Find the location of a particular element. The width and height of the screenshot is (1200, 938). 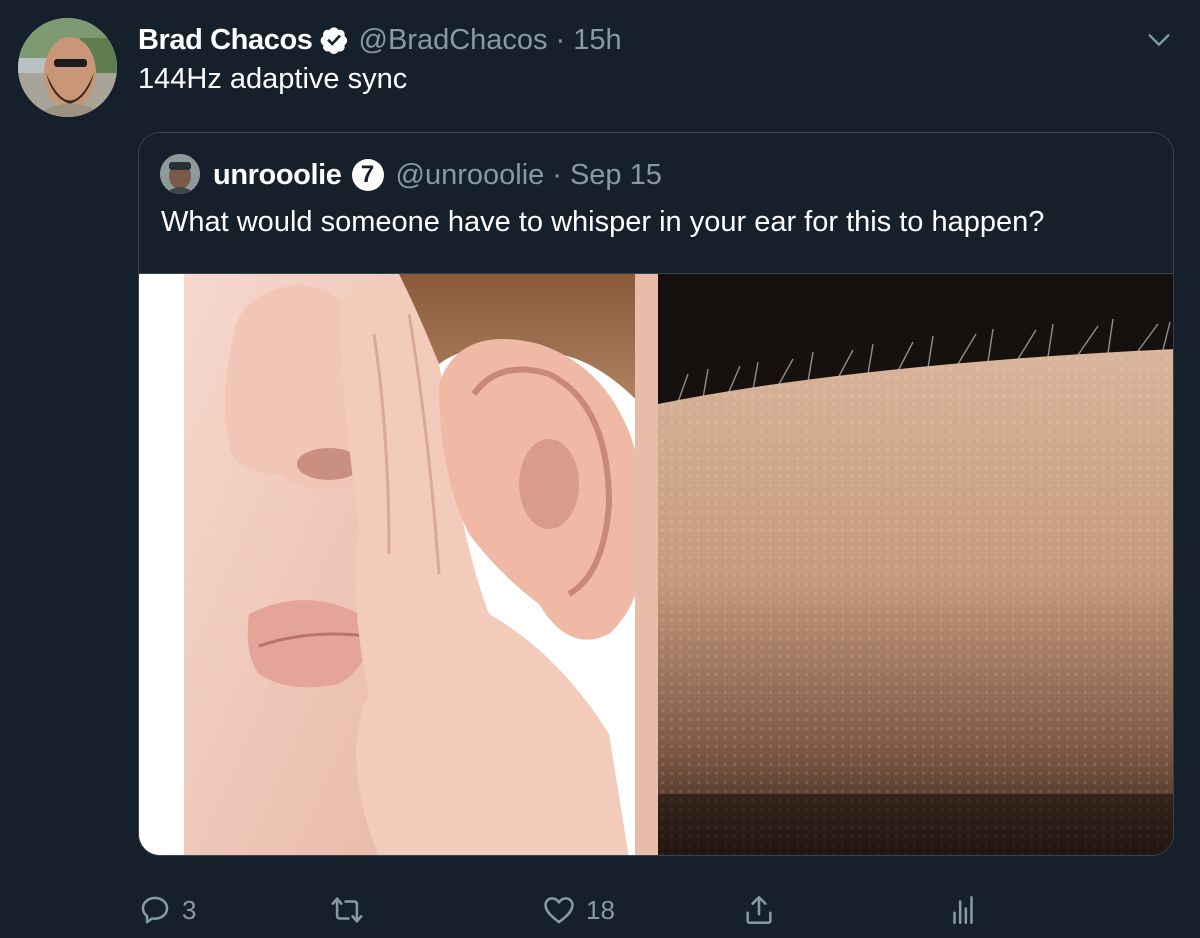

quoted-author-badge: 7 is located at coordinates (367, 175).